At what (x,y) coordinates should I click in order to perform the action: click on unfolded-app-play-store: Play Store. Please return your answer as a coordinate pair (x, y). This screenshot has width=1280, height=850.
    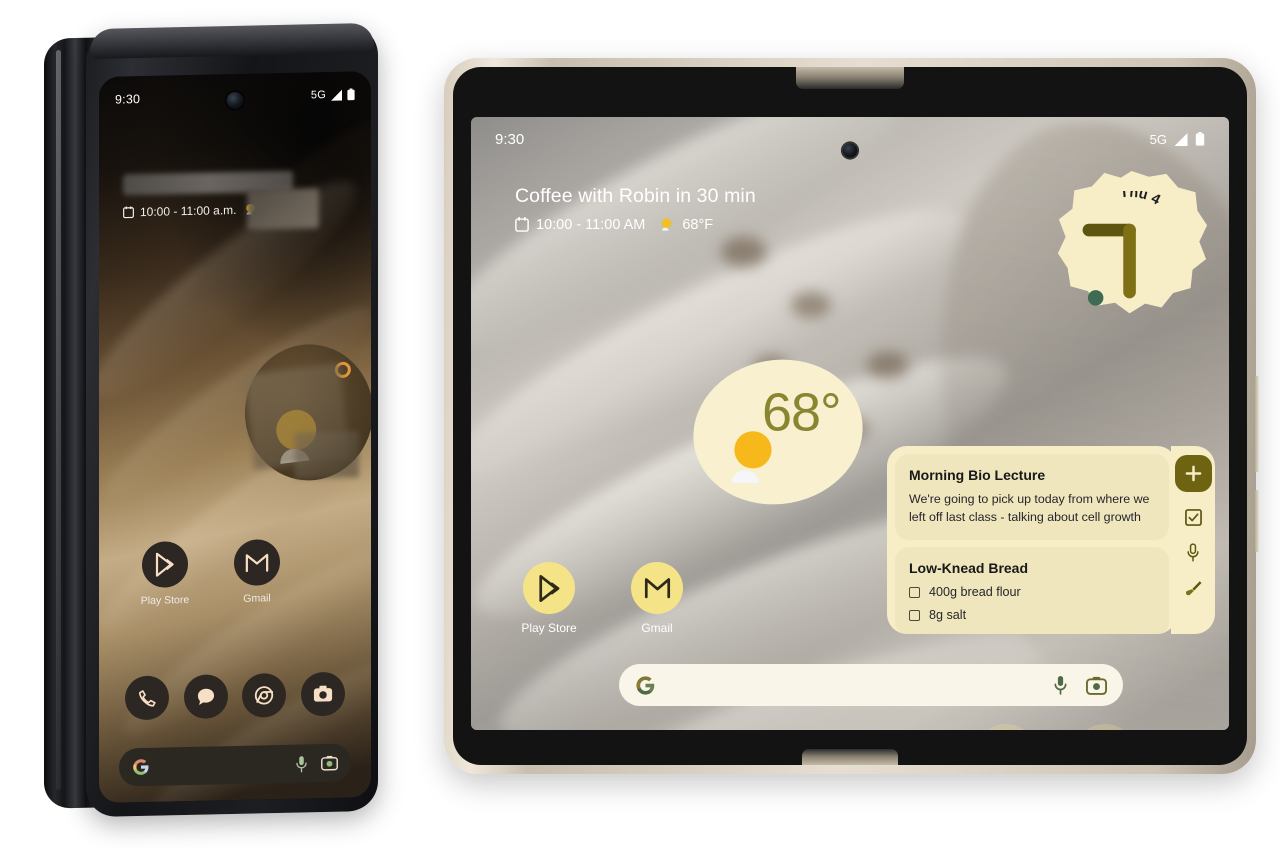
    Looking at the image, I should click on (549, 598).